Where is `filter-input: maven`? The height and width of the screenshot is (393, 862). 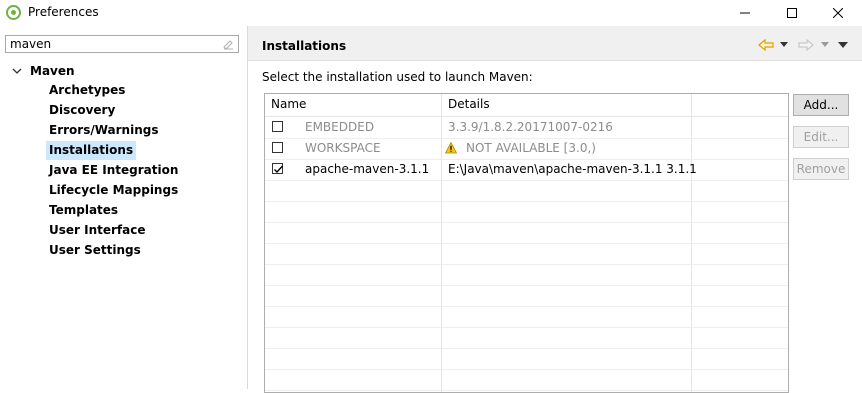
filter-input: maven is located at coordinates (122, 44).